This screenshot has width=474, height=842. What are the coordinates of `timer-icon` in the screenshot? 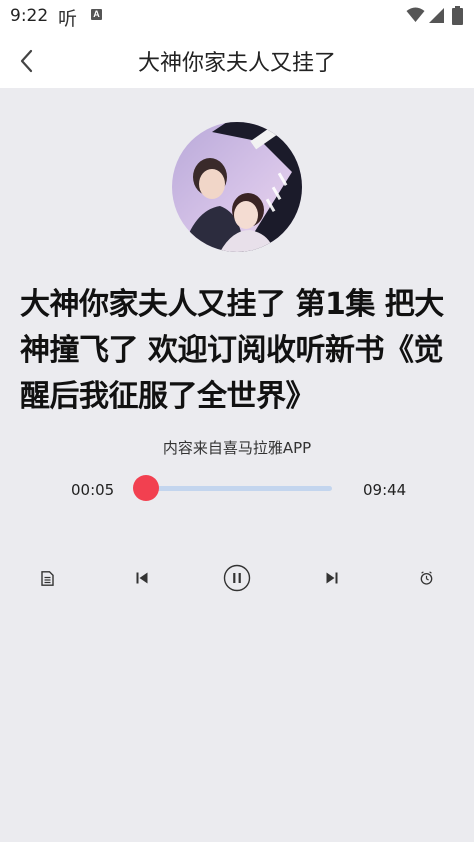 It's located at (426, 578).